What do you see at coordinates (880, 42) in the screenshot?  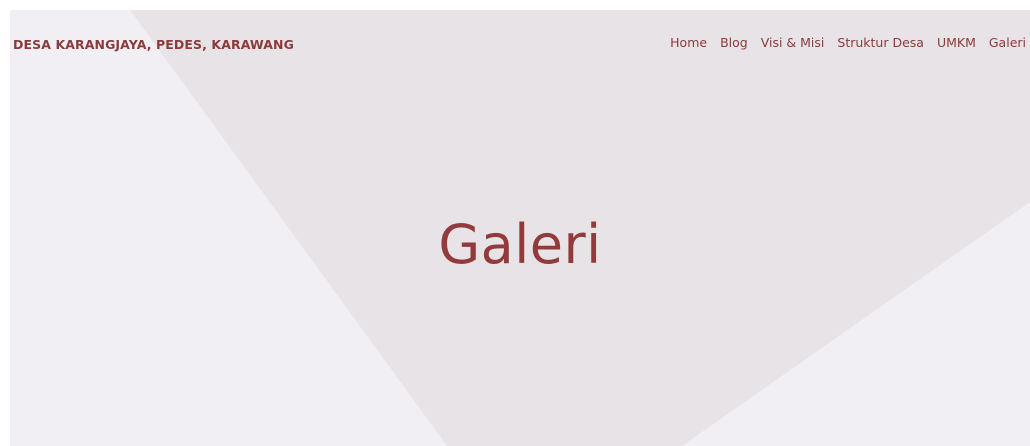 I see `nav-item-struktur-desa: Struktur Desa` at bounding box center [880, 42].